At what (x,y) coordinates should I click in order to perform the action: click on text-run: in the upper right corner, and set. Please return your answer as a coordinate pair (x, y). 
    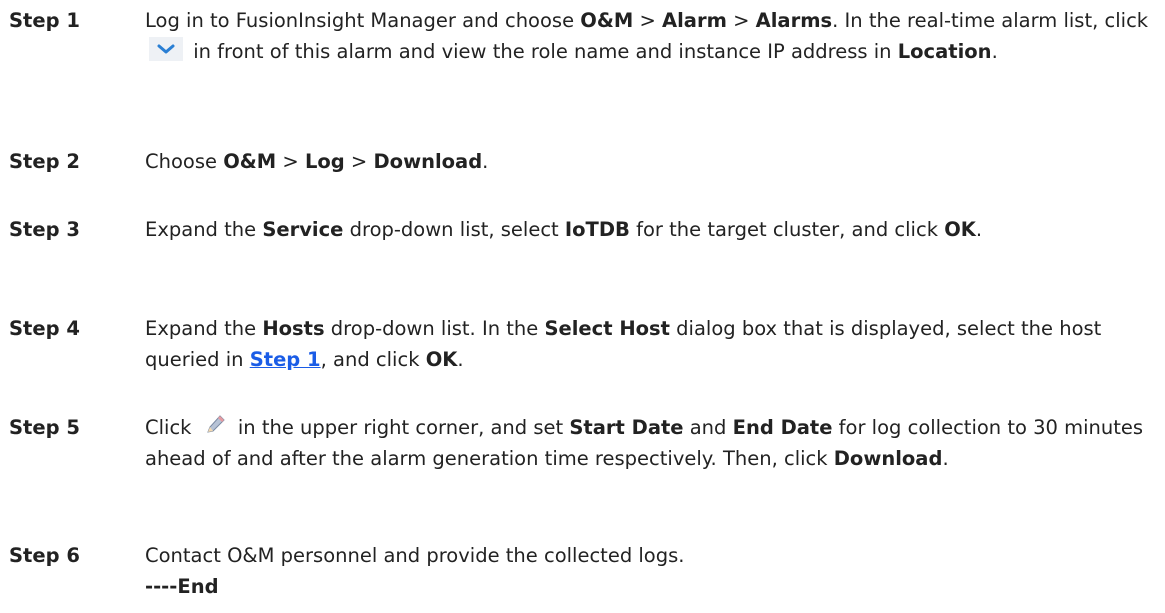
    Looking at the image, I should click on (400, 427).